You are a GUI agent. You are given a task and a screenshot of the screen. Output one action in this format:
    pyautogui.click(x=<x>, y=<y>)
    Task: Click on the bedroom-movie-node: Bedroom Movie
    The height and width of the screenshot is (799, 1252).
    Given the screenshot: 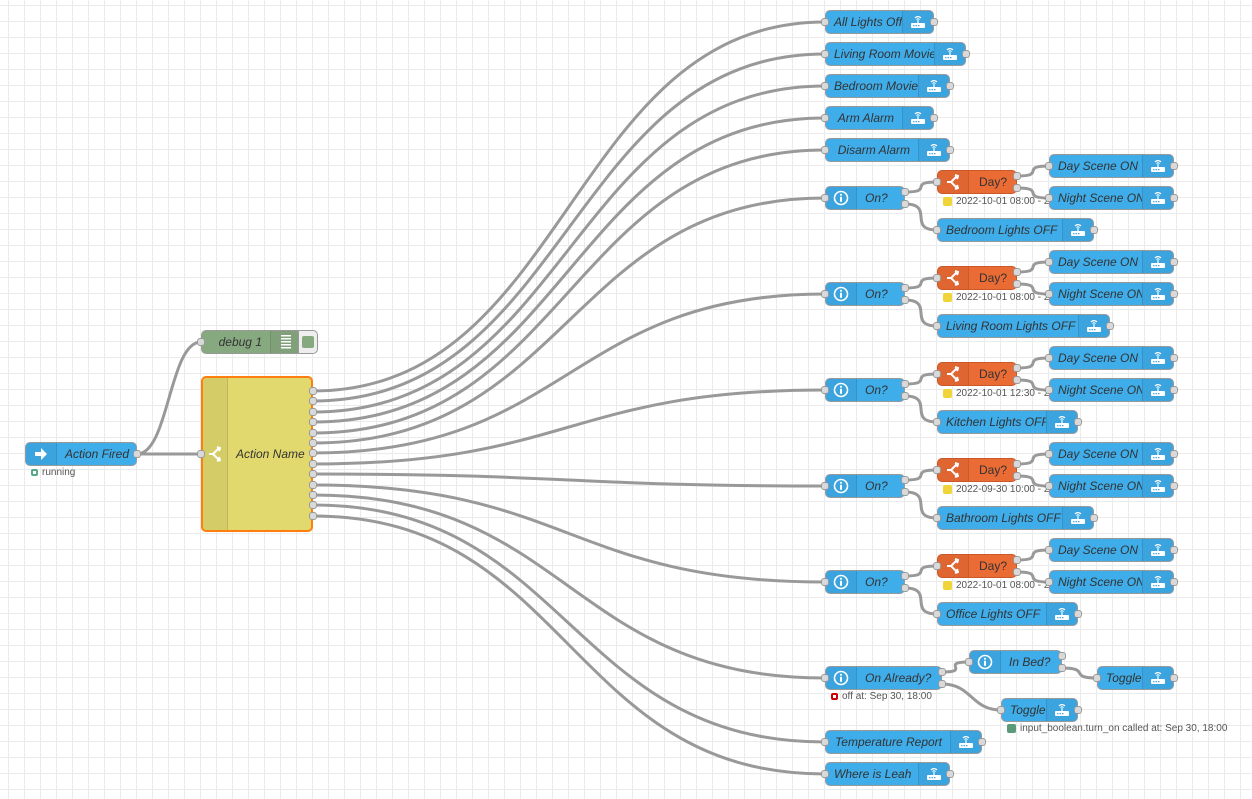 What is the action you would take?
    pyautogui.click(x=887, y=86)
    